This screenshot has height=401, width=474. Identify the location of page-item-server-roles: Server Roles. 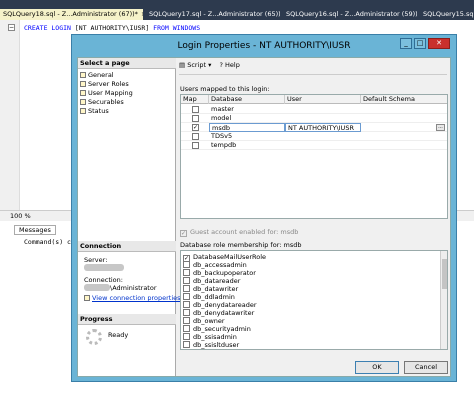
(104, 84).